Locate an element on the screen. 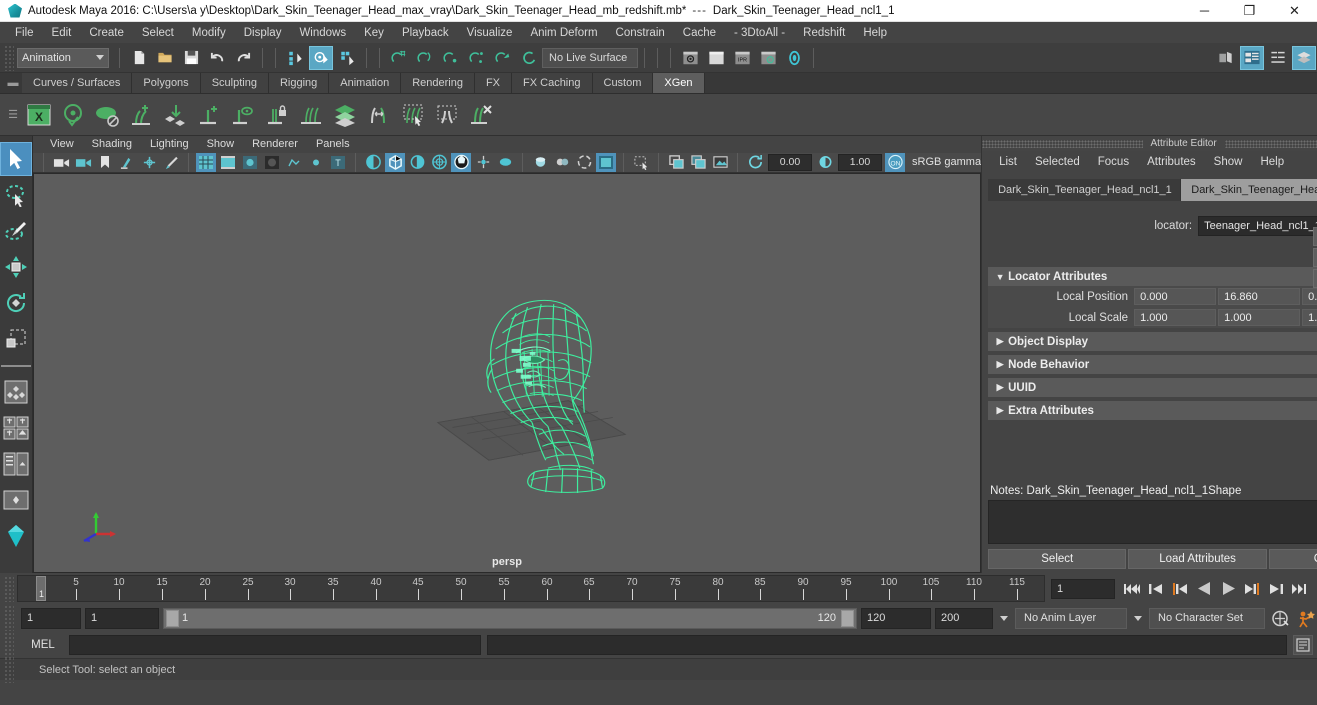  attribute-editor-toggle-icon is located at coordinates (1252, 57).